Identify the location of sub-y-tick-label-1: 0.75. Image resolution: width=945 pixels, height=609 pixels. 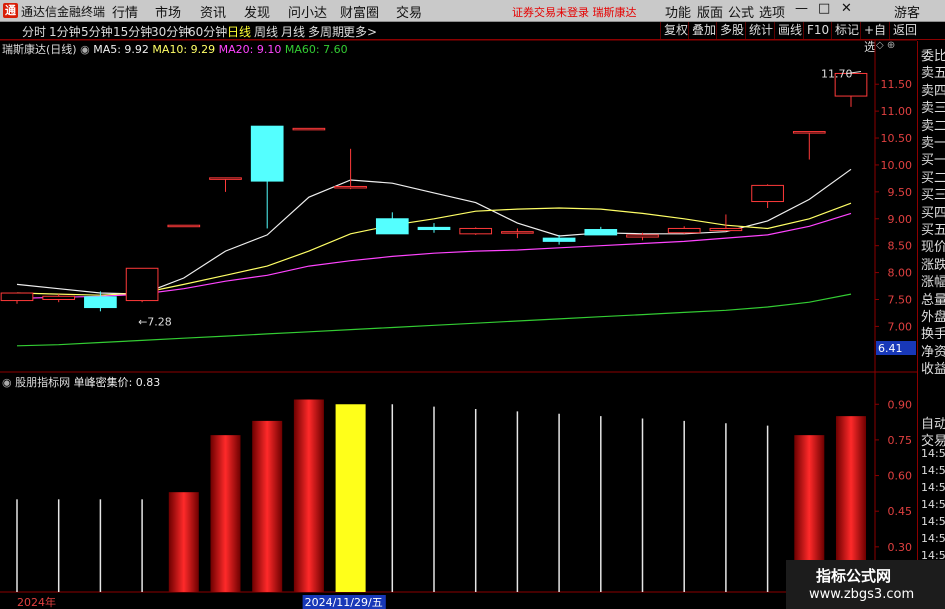
(900, 440).